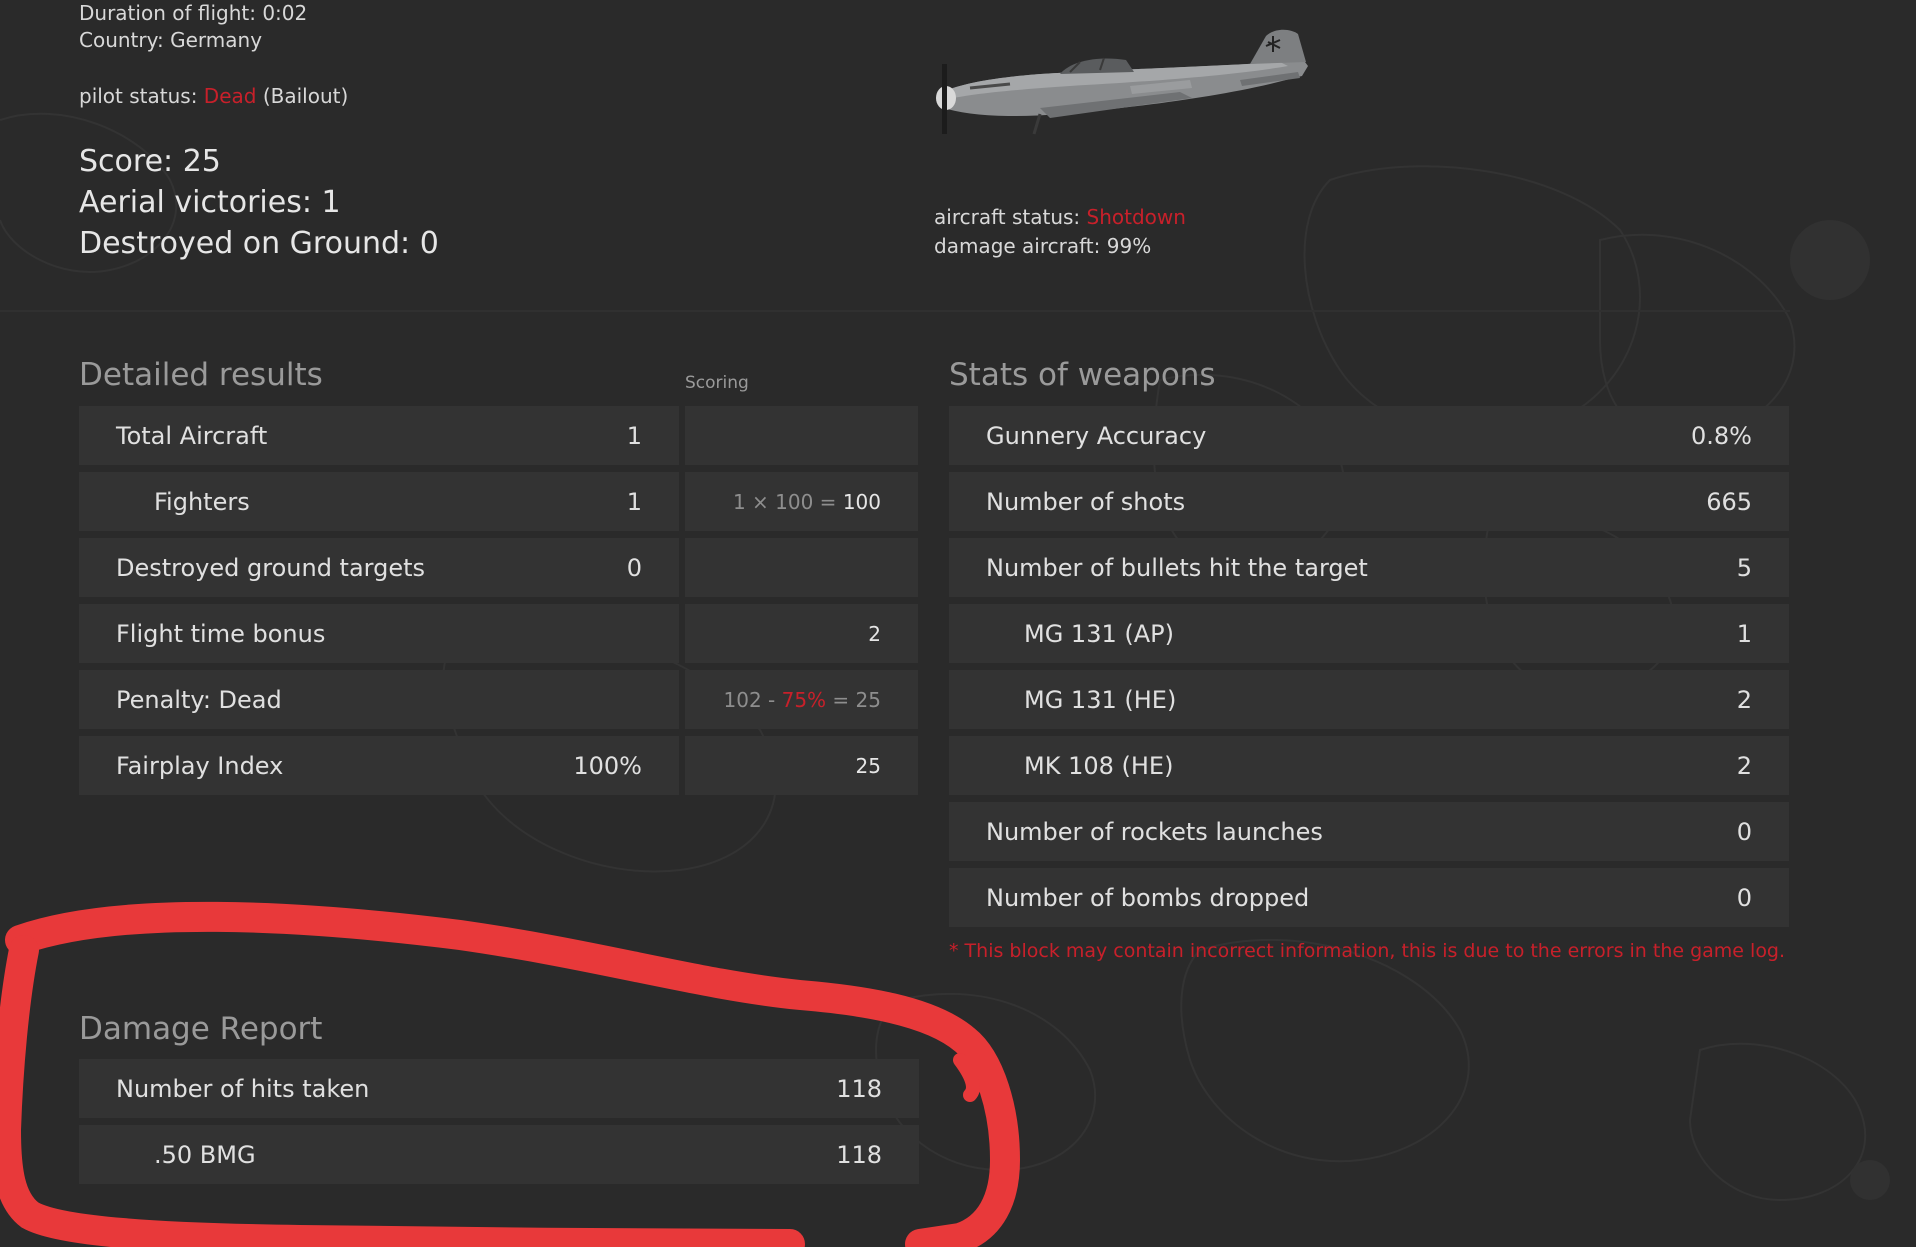 The image size is (1916, 1247). I want to click on scoring-cell-fairplay: 25, so click(801, 765).